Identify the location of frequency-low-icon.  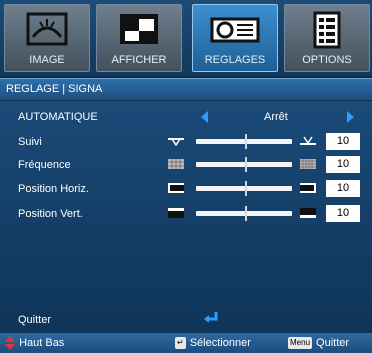
(176, 164).